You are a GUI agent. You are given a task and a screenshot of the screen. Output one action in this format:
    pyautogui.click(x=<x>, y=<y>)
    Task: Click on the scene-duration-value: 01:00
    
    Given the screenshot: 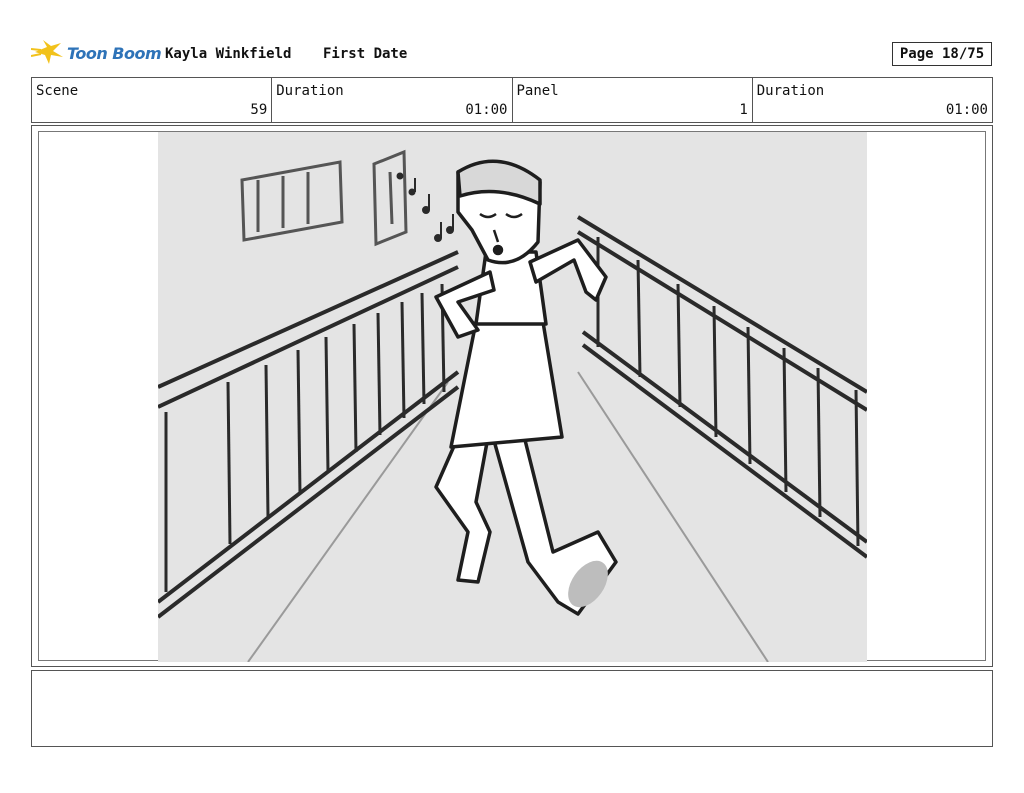 What is the action you would take?
    pyautogui.click(x=486, y=110)
    